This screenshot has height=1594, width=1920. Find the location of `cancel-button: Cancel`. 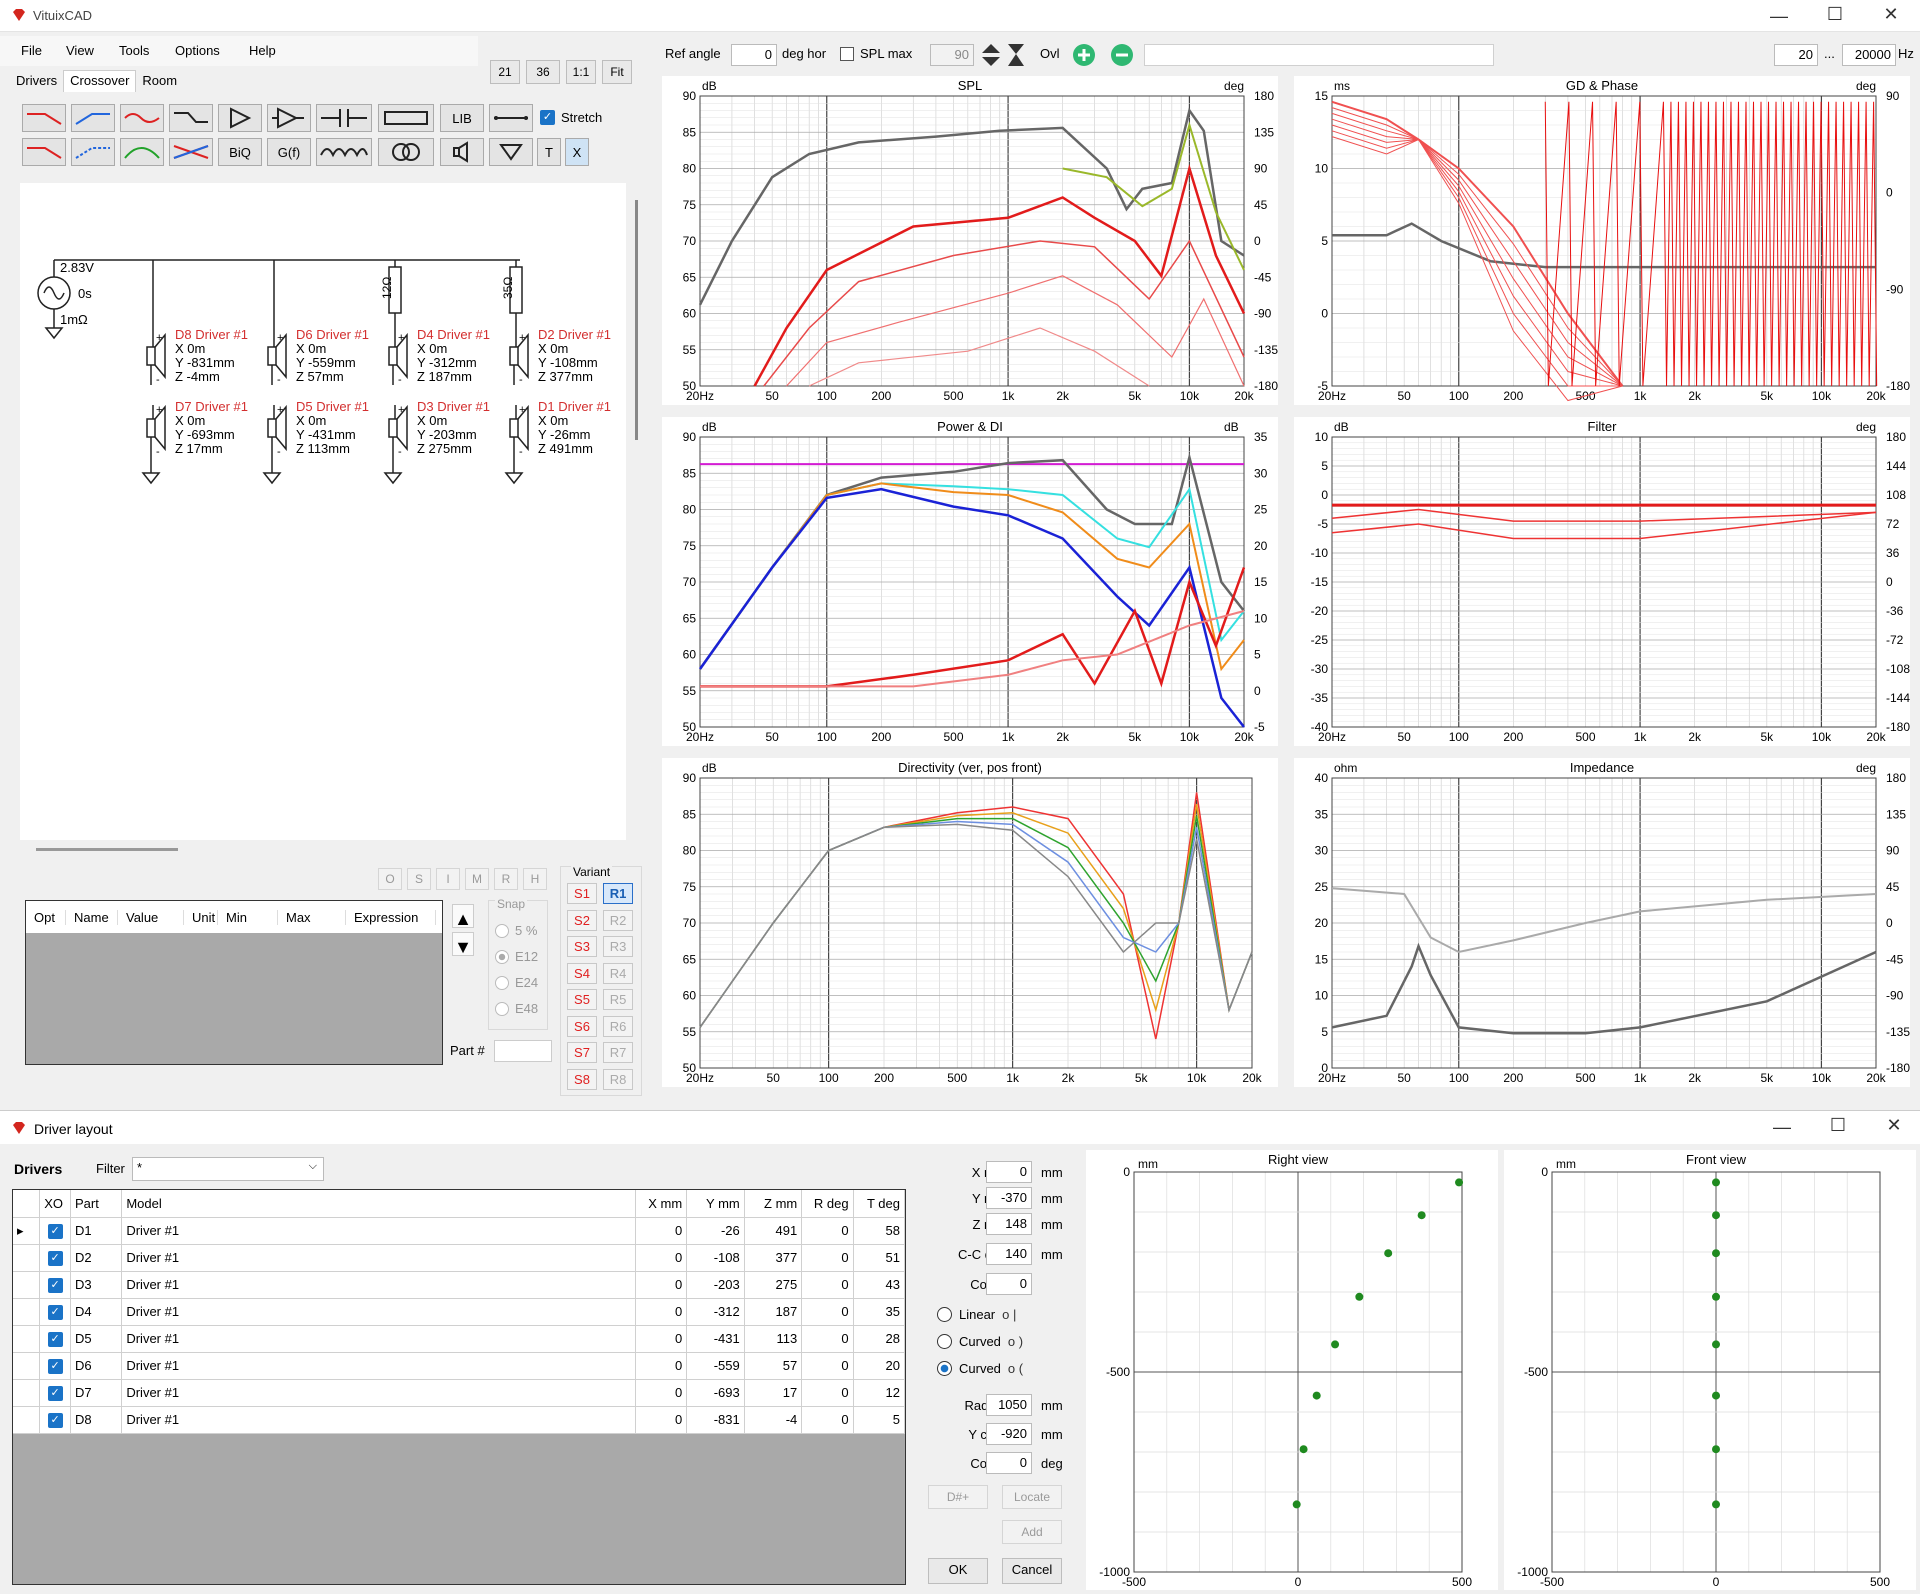

cancel-button: Cancel is located at coordinates (1032, 1571).